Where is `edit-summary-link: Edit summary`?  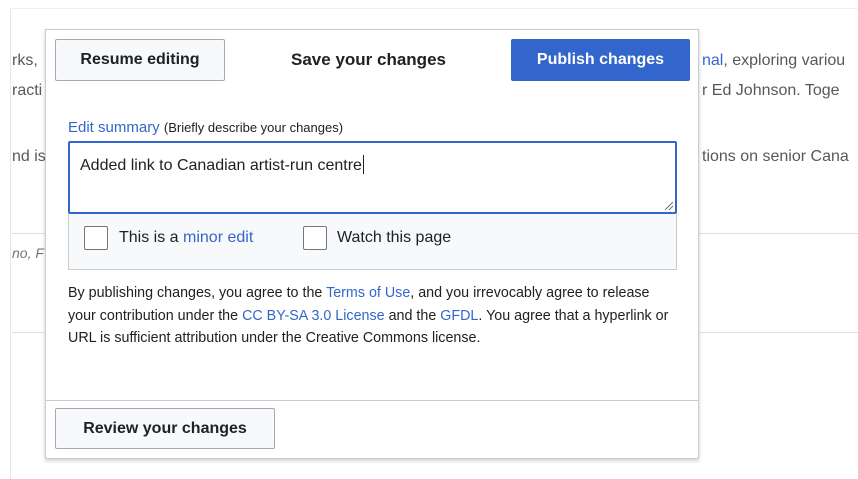 edit-summary-link: Edit summary is located at coordinates (114, 127).